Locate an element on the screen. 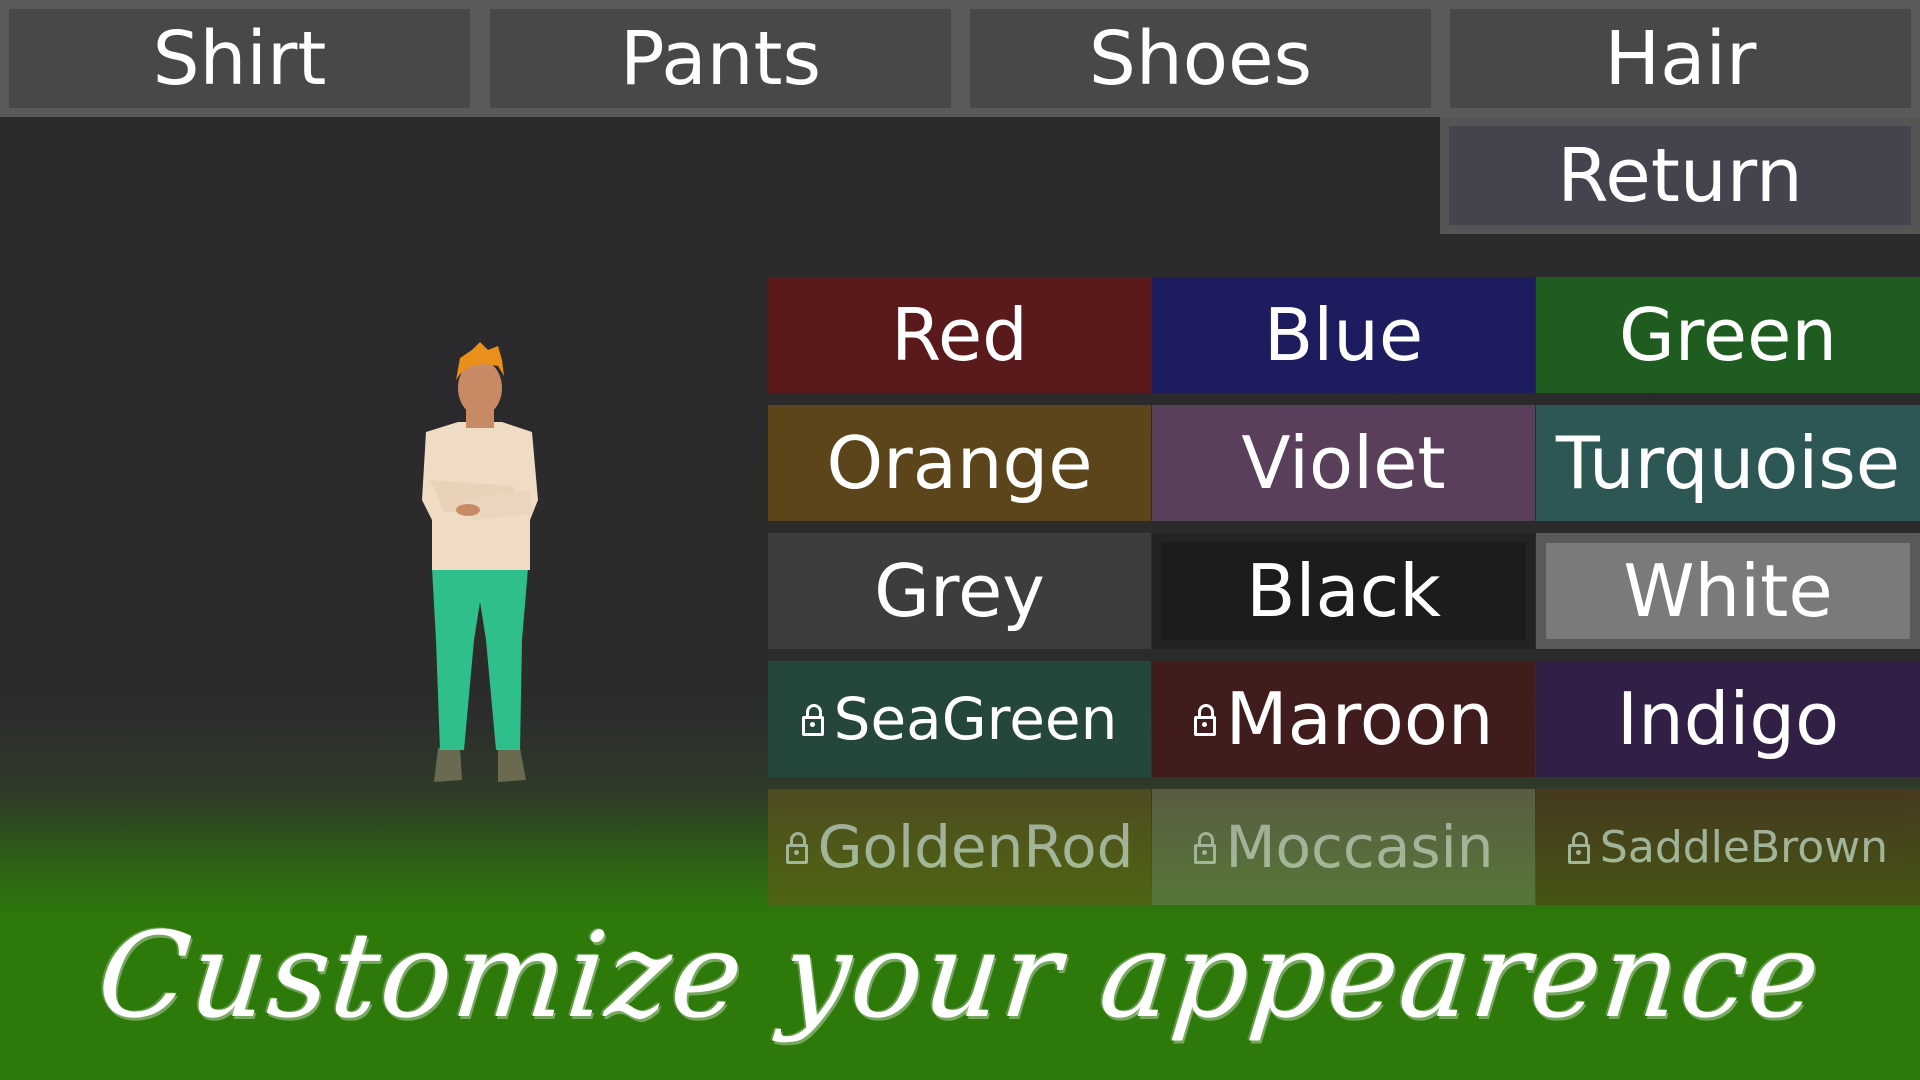 The image size is (1920, 1080). color-swatch-label: White is located at coordinates (1728, 591).